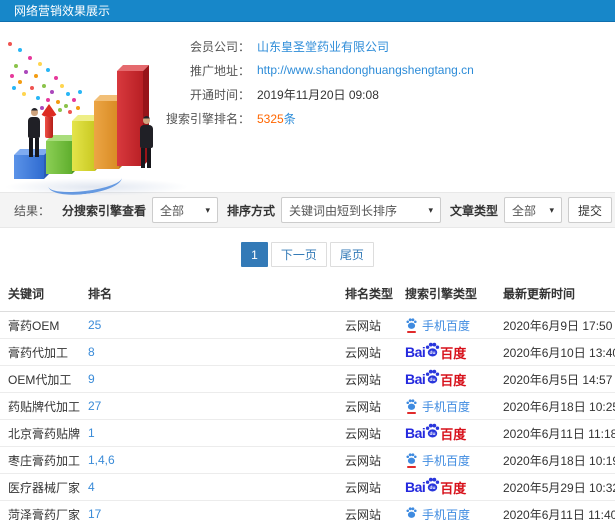  Describe the element at coordinates (208, 325) in the screenshot. I see `cell-rank: 25` at that location.